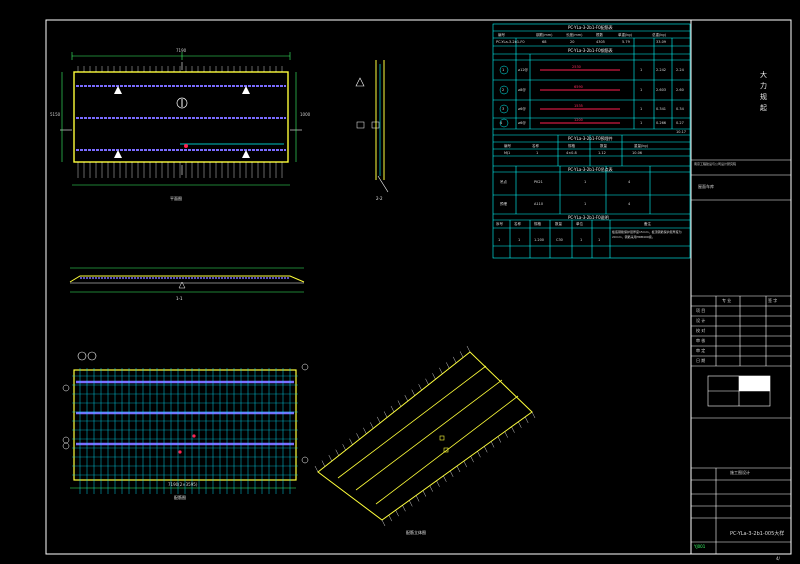 This screenshot has height=564, width=800. What do you see at coordinates (507, 146) in the screenshot?
I see `t3-header-0: 编号` at bounding box center [507, 146].